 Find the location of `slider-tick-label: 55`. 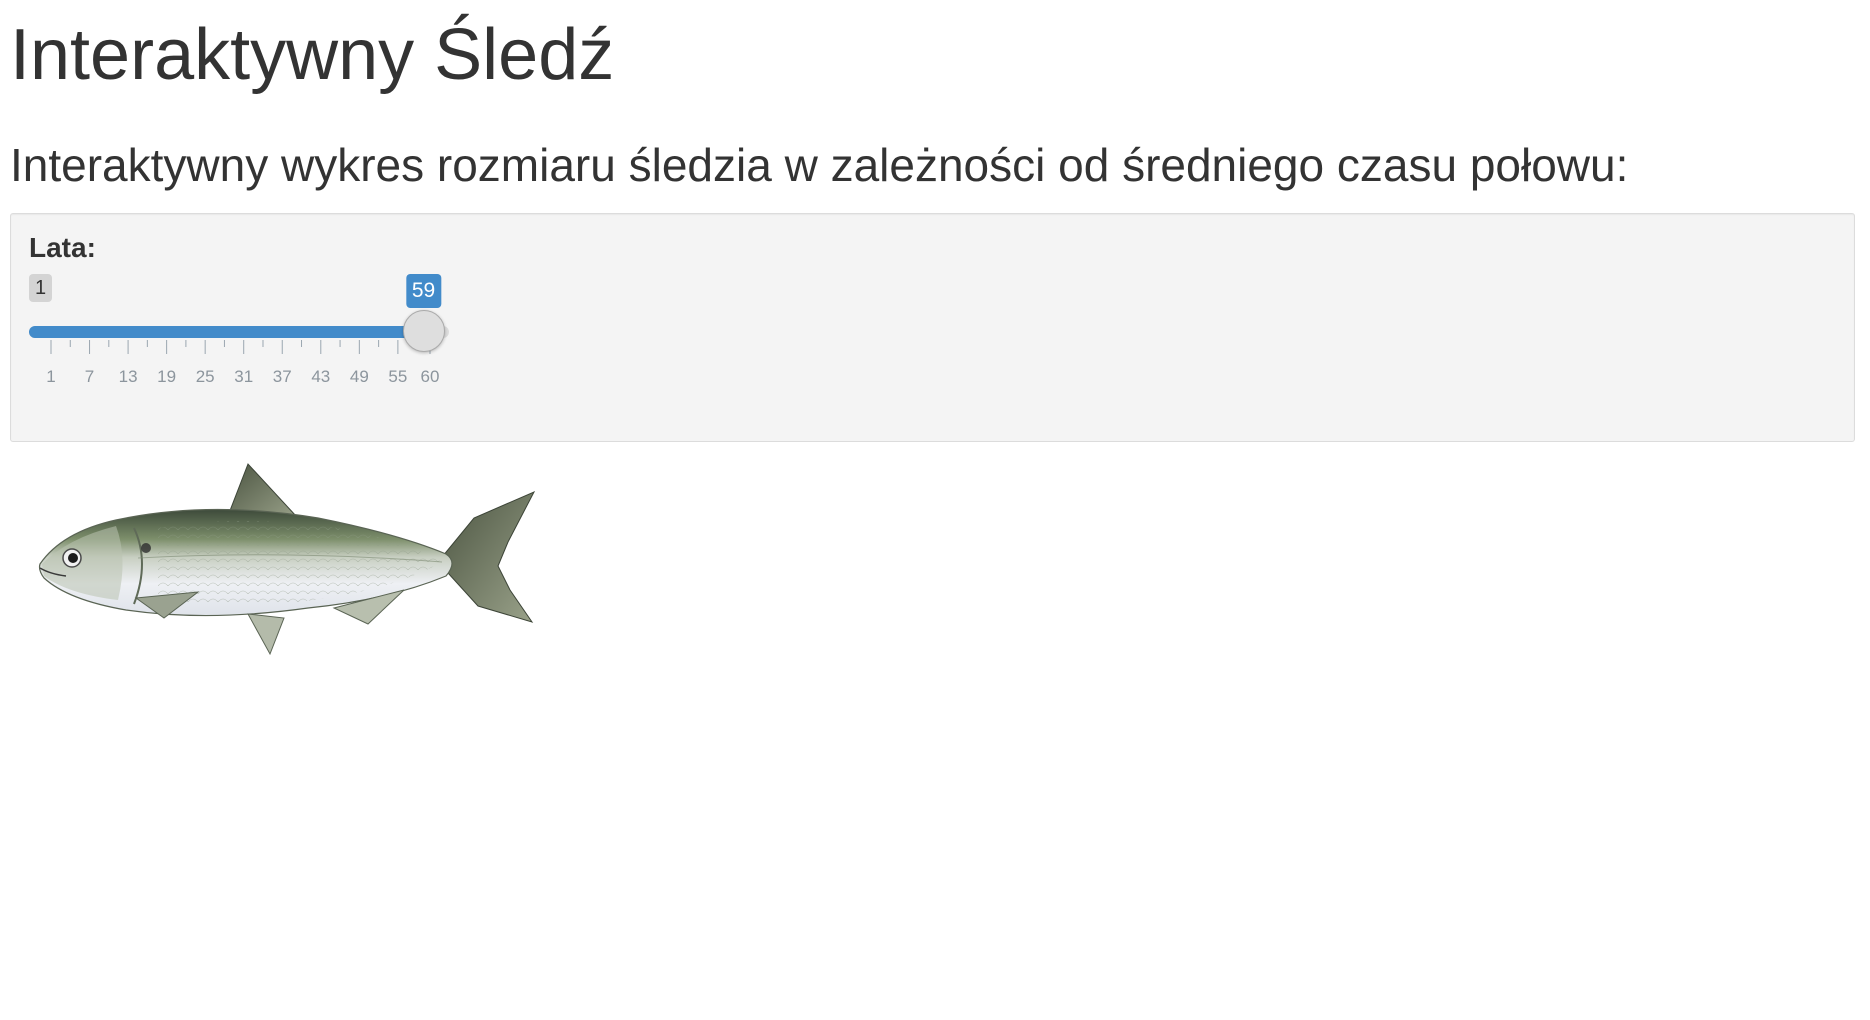

slider-tick-label: 55 is located at coordinates (397, 376).